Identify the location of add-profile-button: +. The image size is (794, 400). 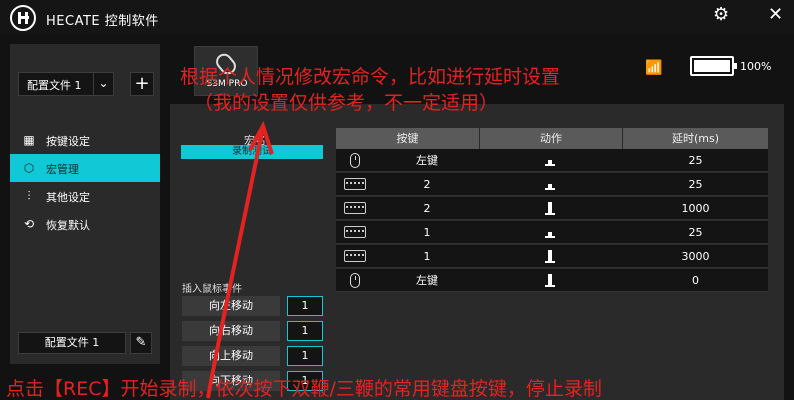
(142, 84).